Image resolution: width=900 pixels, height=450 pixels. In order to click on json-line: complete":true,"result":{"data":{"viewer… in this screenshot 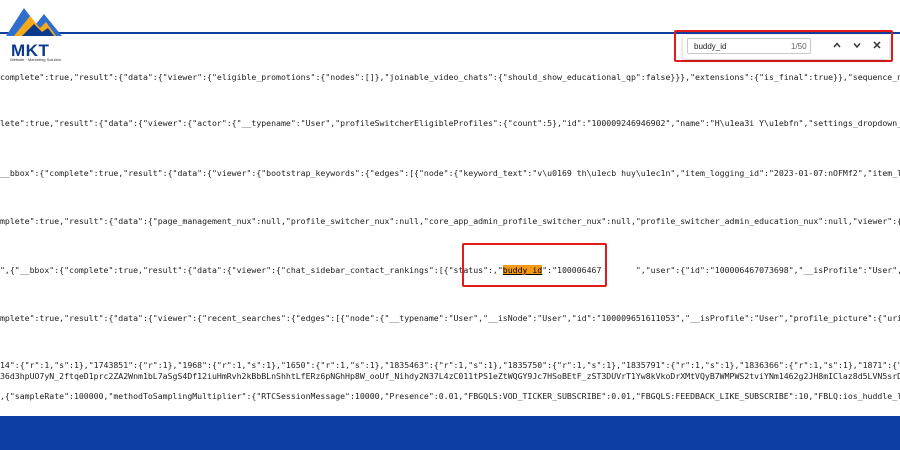, I will do `click(450, 77)`.